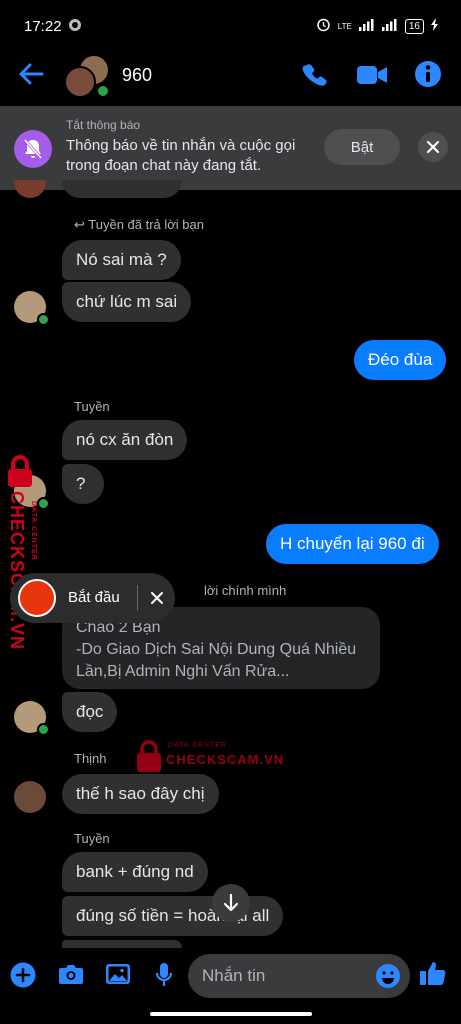  I want to click on back-arrow-icon, so click(31, 76).